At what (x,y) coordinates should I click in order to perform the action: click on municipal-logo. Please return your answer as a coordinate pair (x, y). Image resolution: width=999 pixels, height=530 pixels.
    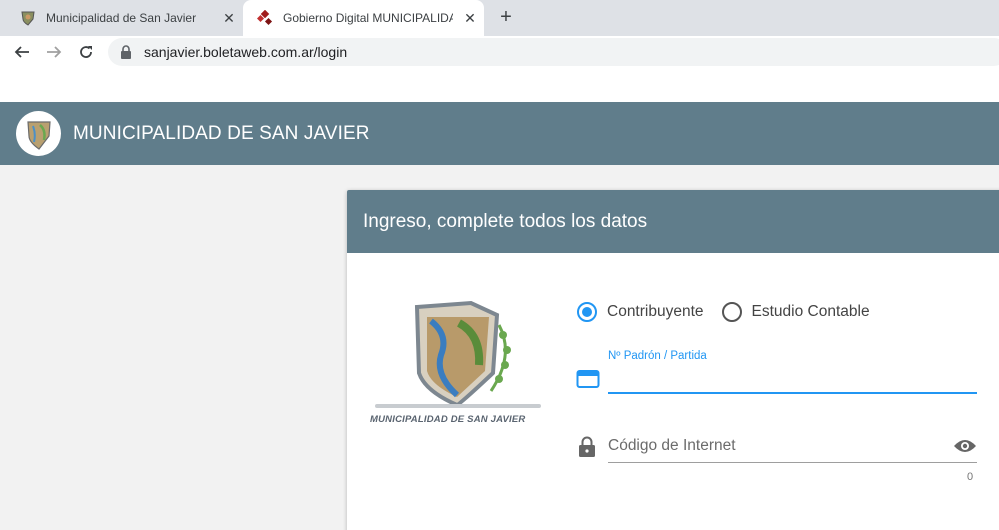
    Looking at the image, I should click on (38, 133).